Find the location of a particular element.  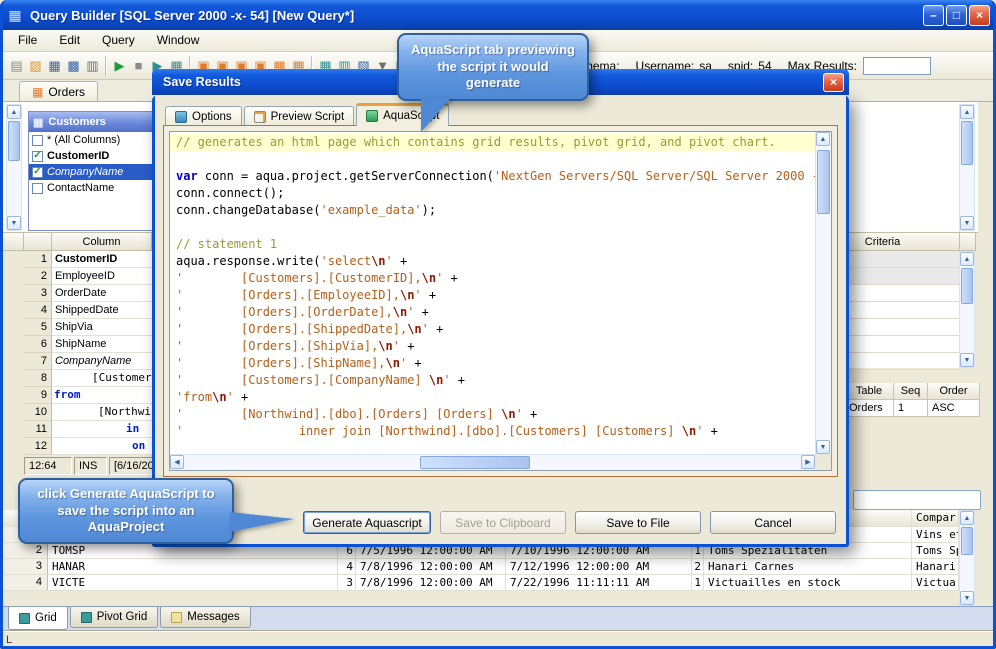

sort-grid: Table Seq Order Orders 1 ASC is located at coordinates (912, 400).